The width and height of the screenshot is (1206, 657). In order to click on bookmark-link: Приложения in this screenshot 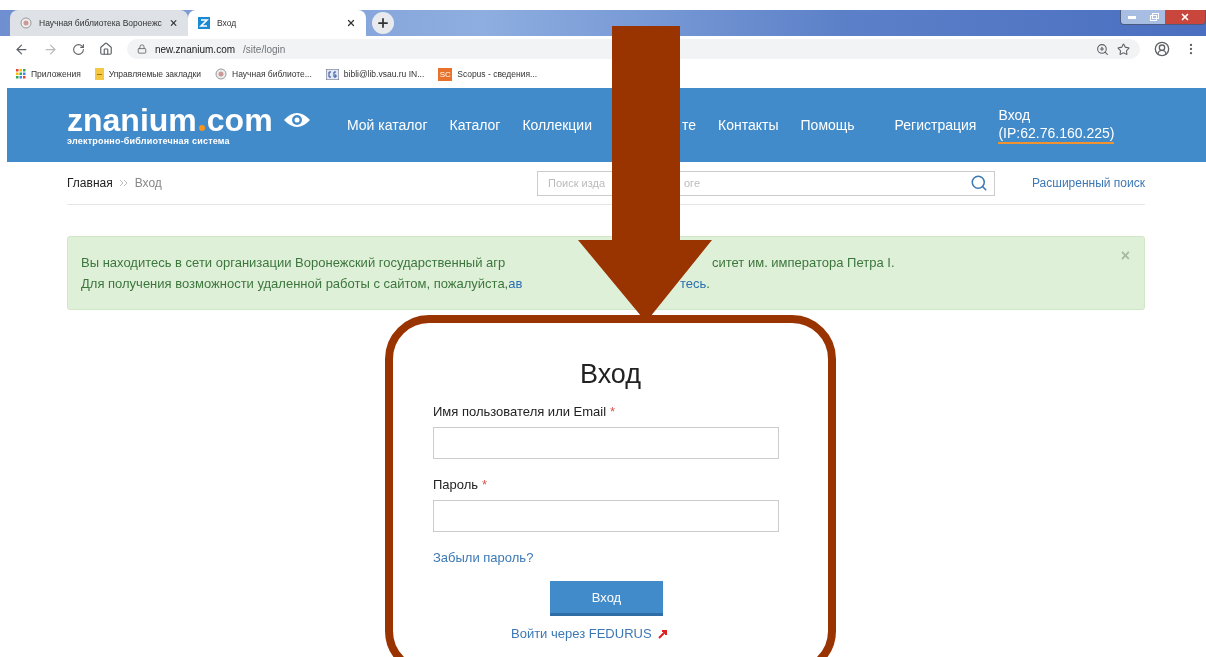, I will do `click(48, 74)`.